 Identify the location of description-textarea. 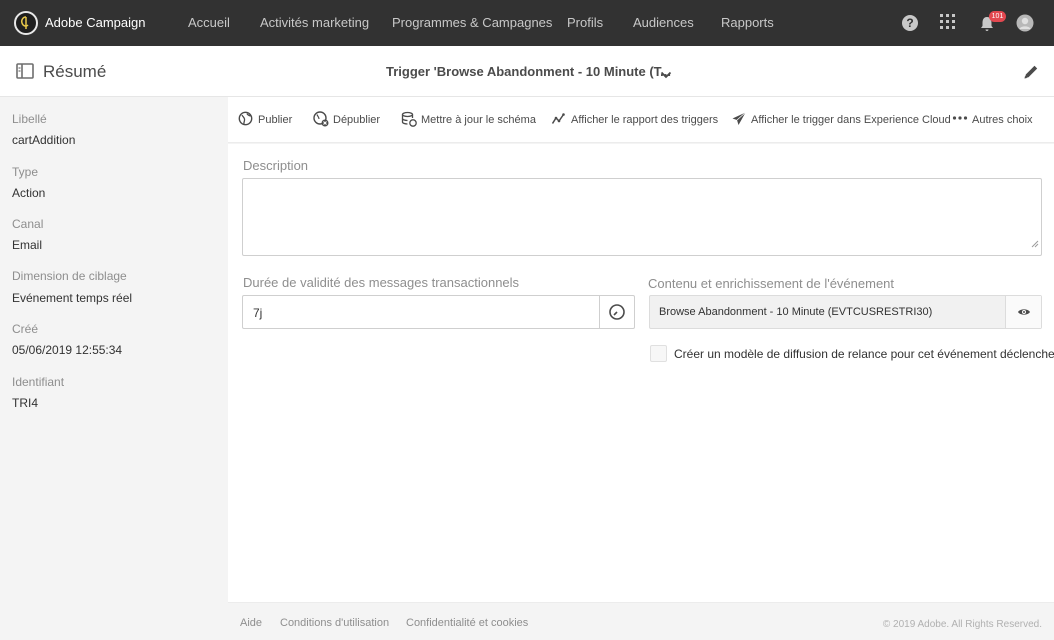
(642, 217).